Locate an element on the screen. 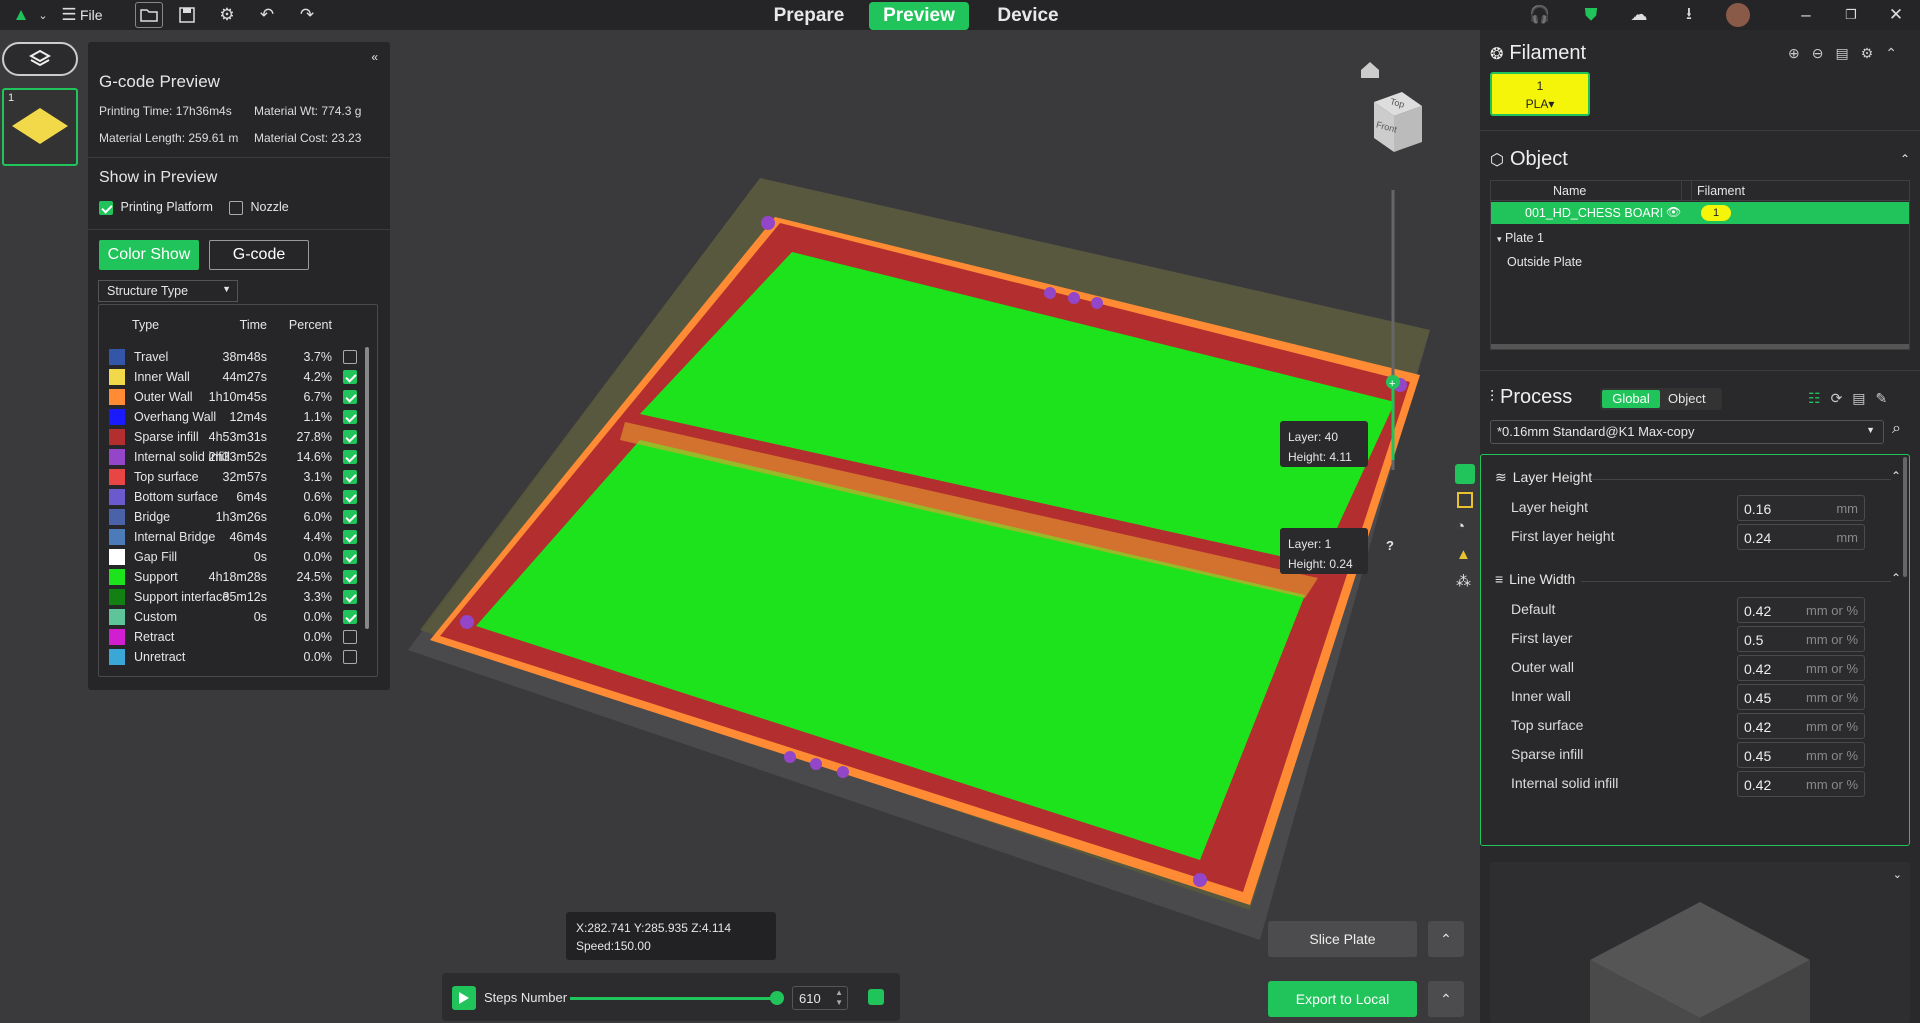 The height and width of the screenshot is (1023, 1920). collapse-layer-height-icon: ⌃ is located at coordinates (1896, 476).